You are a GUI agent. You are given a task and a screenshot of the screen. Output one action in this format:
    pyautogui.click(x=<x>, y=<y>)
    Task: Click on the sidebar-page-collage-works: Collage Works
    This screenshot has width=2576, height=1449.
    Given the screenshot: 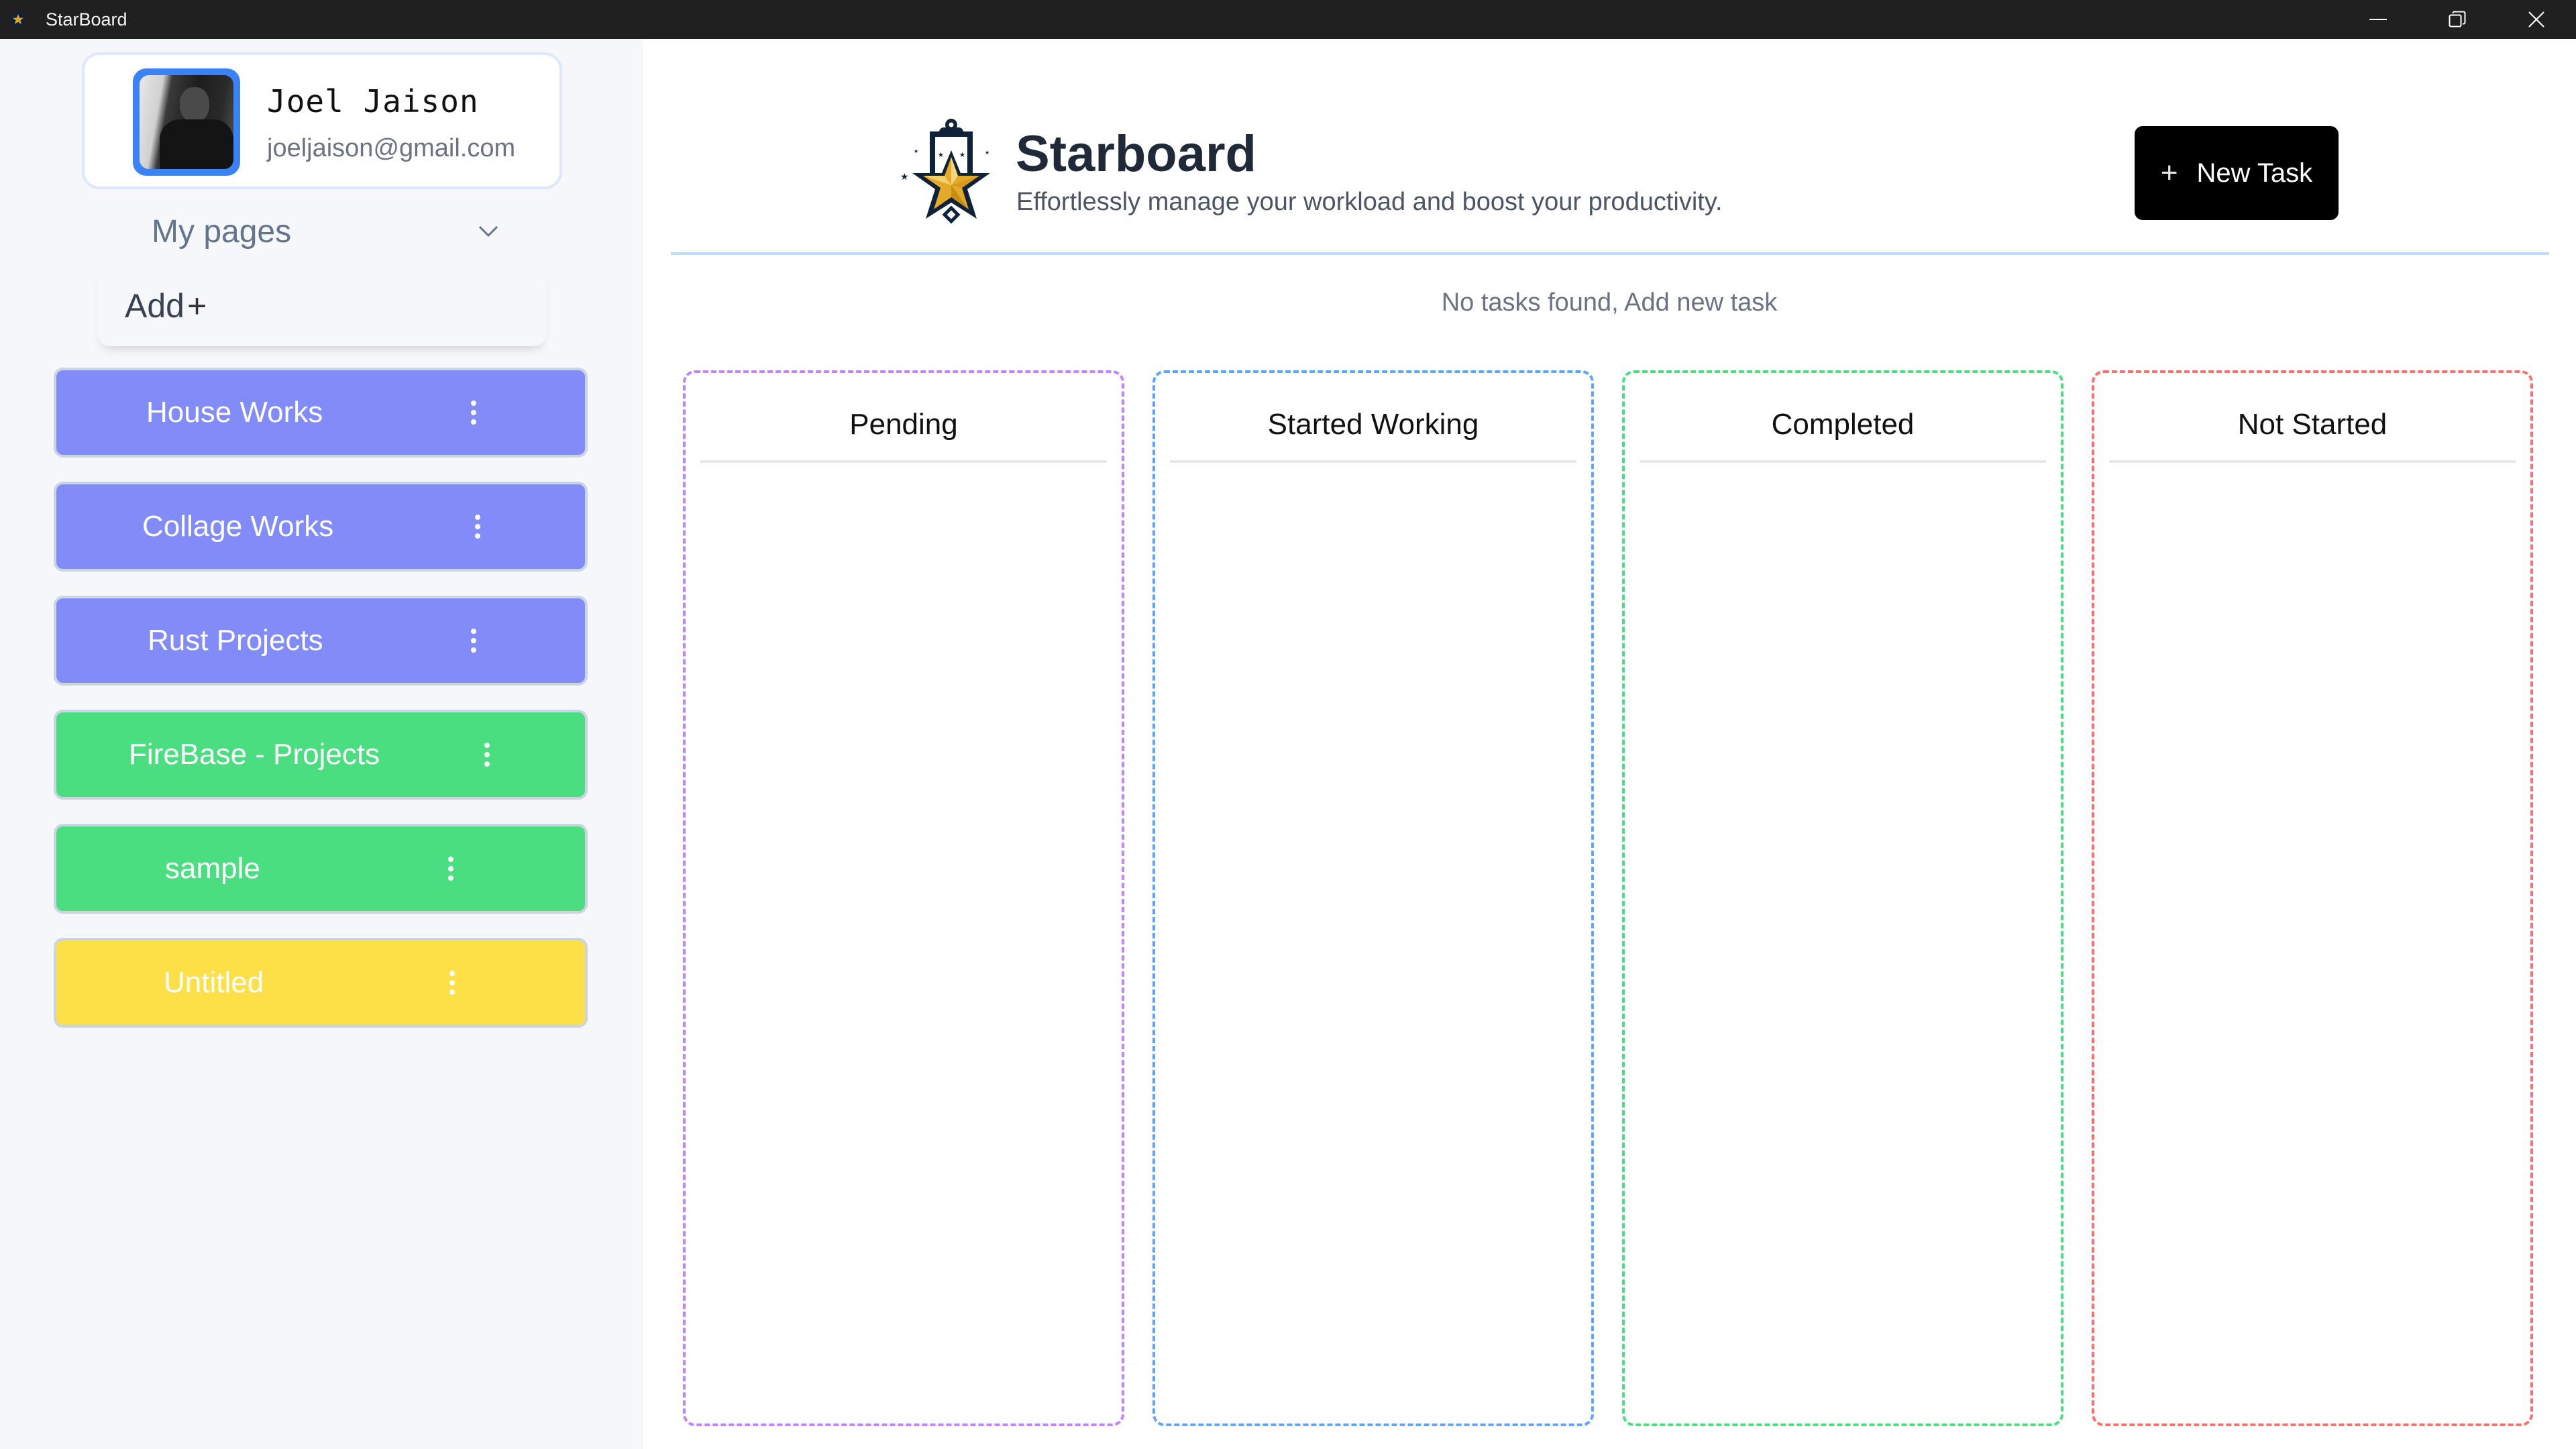 What is the action you would take?
    pyautogui.click(x=321, y=527)
    